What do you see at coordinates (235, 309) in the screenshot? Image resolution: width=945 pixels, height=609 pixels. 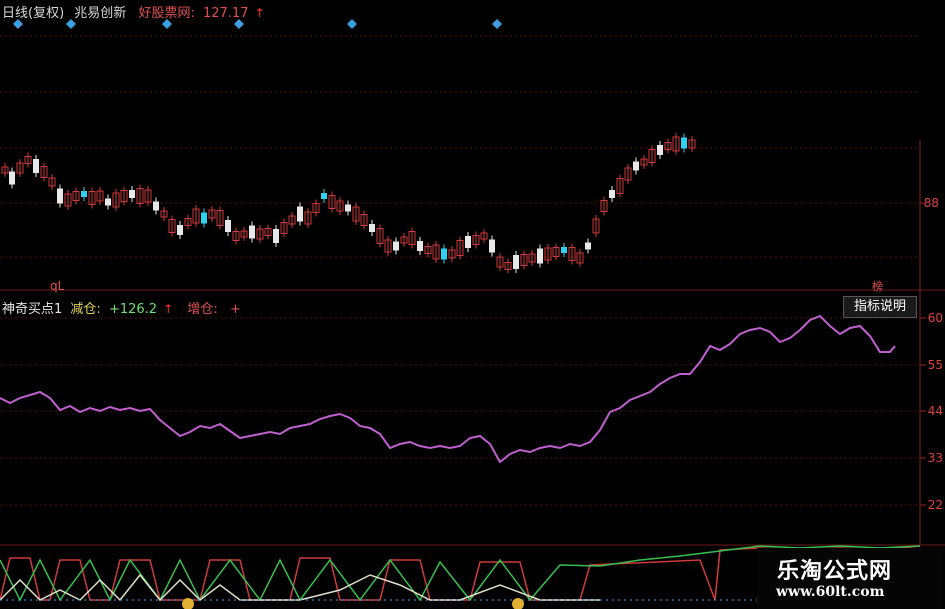 I see `add-value: +` at bounding box center [235, 309].